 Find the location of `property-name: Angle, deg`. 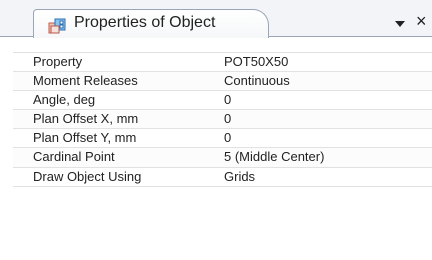

property-name: Angle, deg is located at coordinates (64, 100).